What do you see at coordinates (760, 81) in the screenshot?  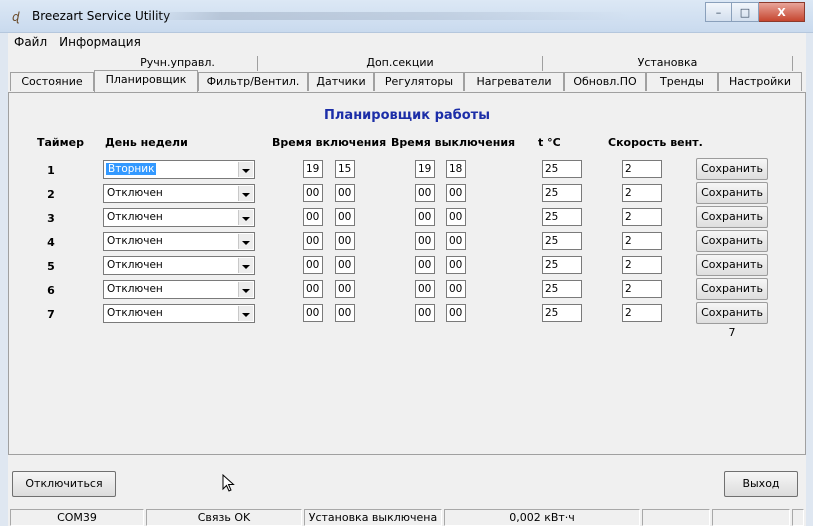 I see `tab-settings: Настройки` at bounding box center [760, 81].